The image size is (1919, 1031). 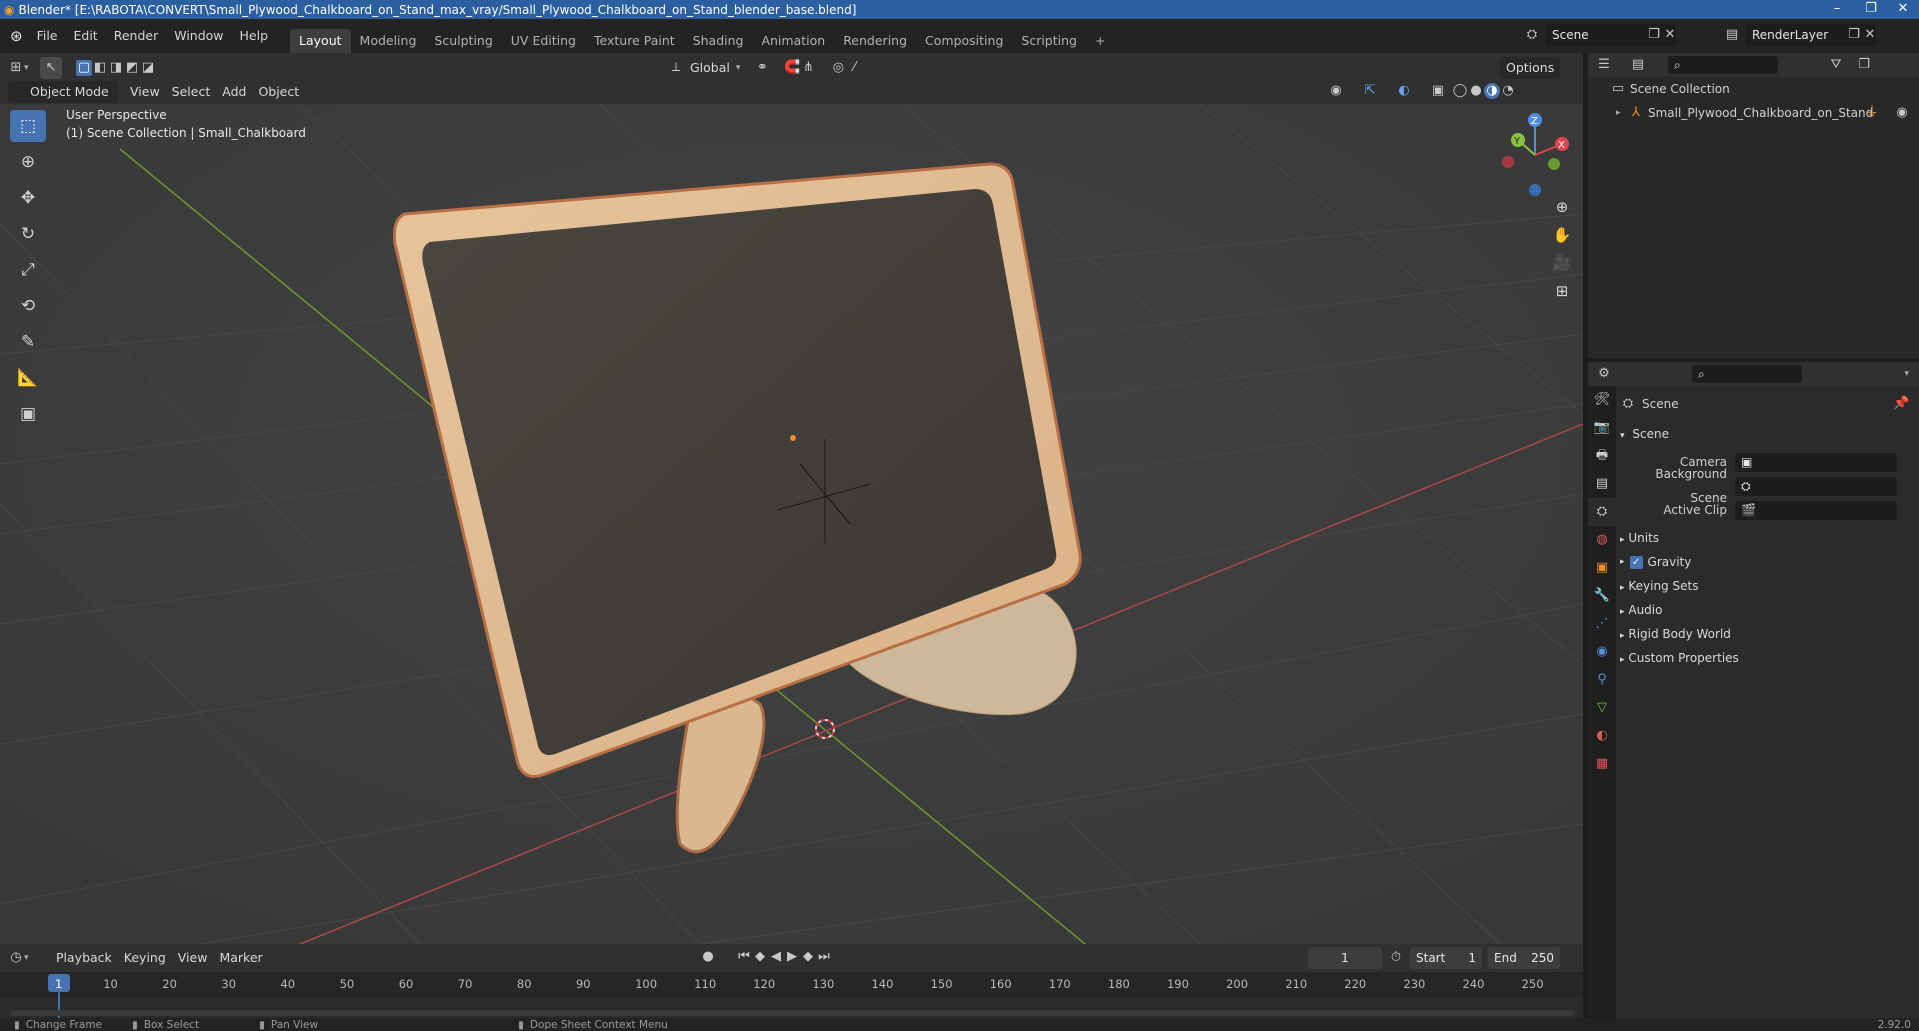 I want to click on shading-wireframe-icon: ◯, so click(x=1460, y=91).